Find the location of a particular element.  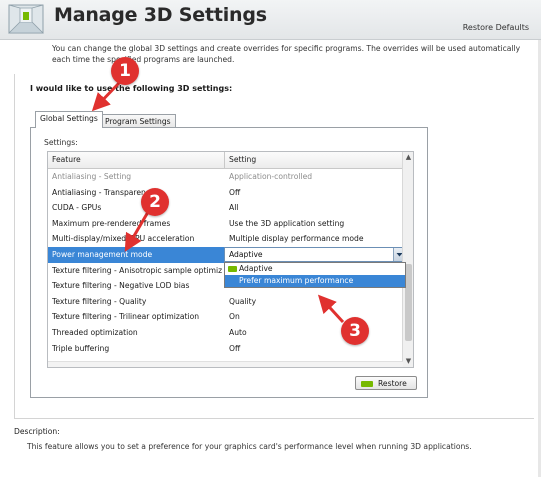

table-row-power-management: Power management mode Adaptive is located at coordinates (227, 255).